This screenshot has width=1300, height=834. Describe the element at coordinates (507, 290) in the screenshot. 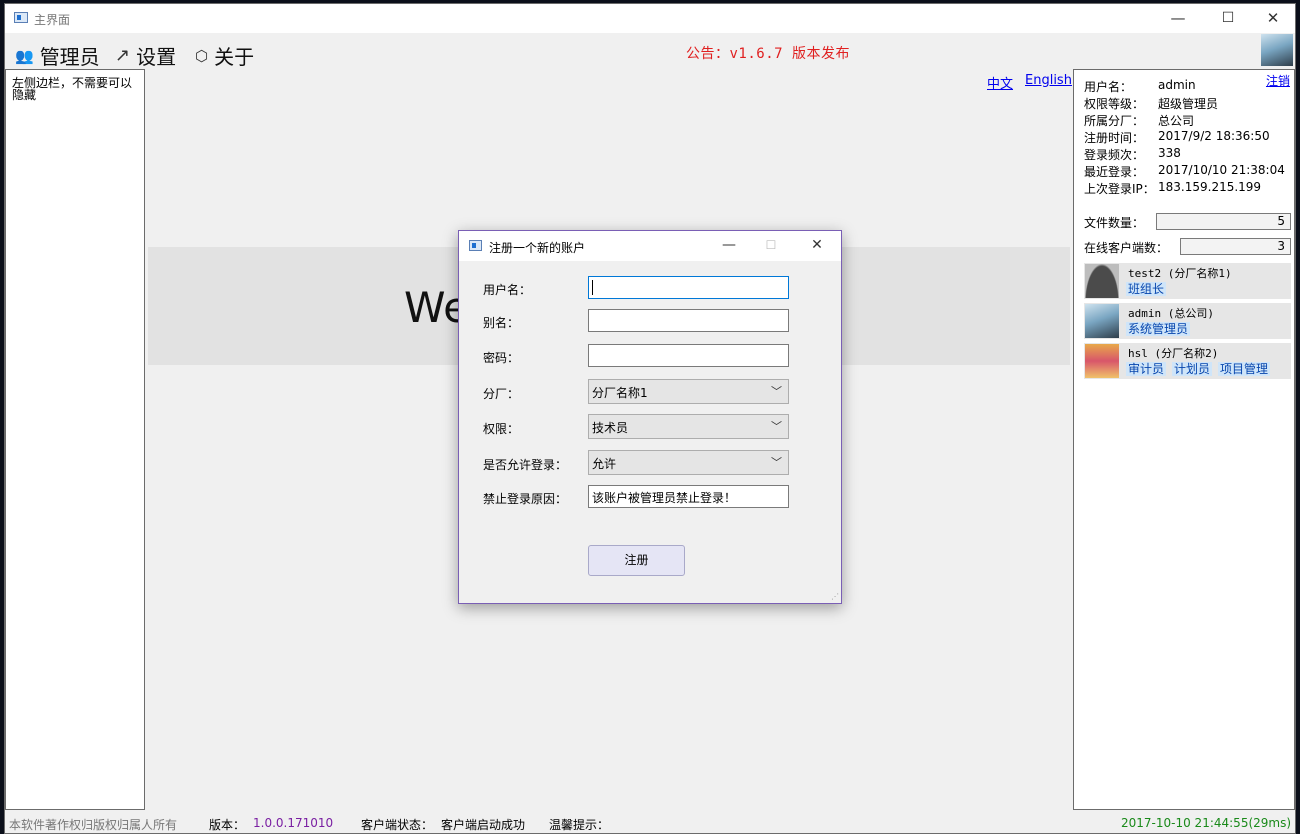

I see `username-label: 用户名：` at that location.